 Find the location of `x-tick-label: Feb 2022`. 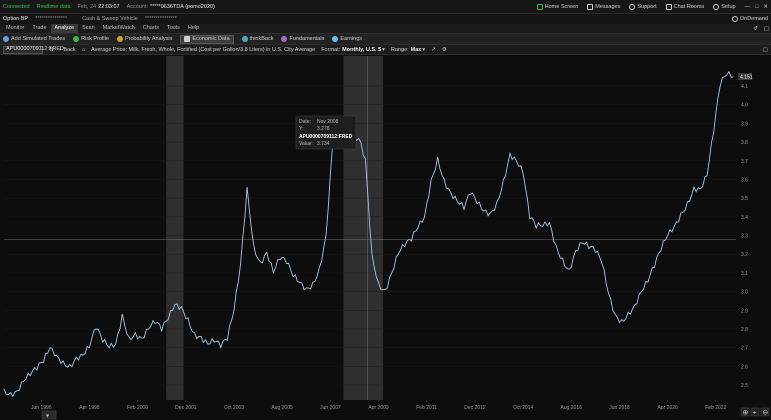

x-tick-label: Feb 2022 is located at coordinates (715, 408).